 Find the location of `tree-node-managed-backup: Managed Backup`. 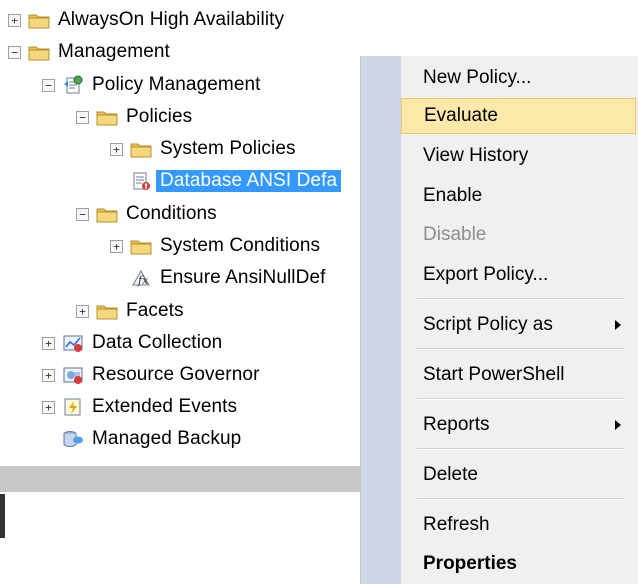

tree-node-managed-backup: Managed Backup is located at coordinates (141, 439).